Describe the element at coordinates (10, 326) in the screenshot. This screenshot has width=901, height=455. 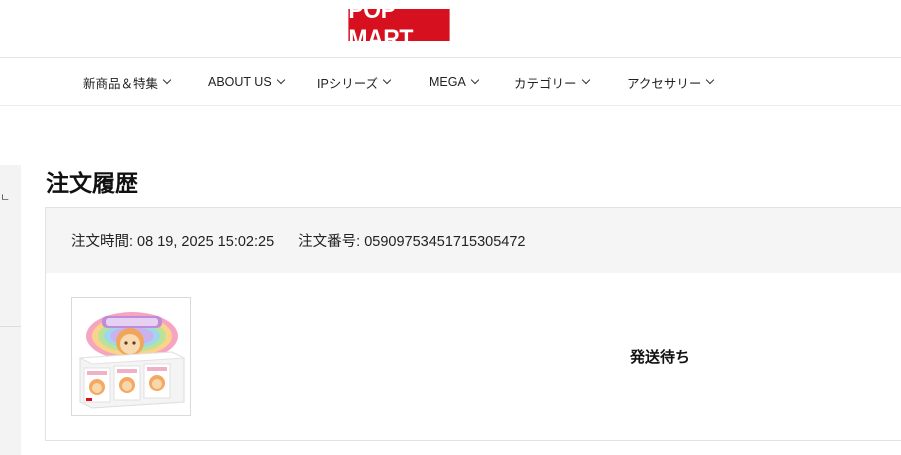
I see `side-menu-divider` at that location.